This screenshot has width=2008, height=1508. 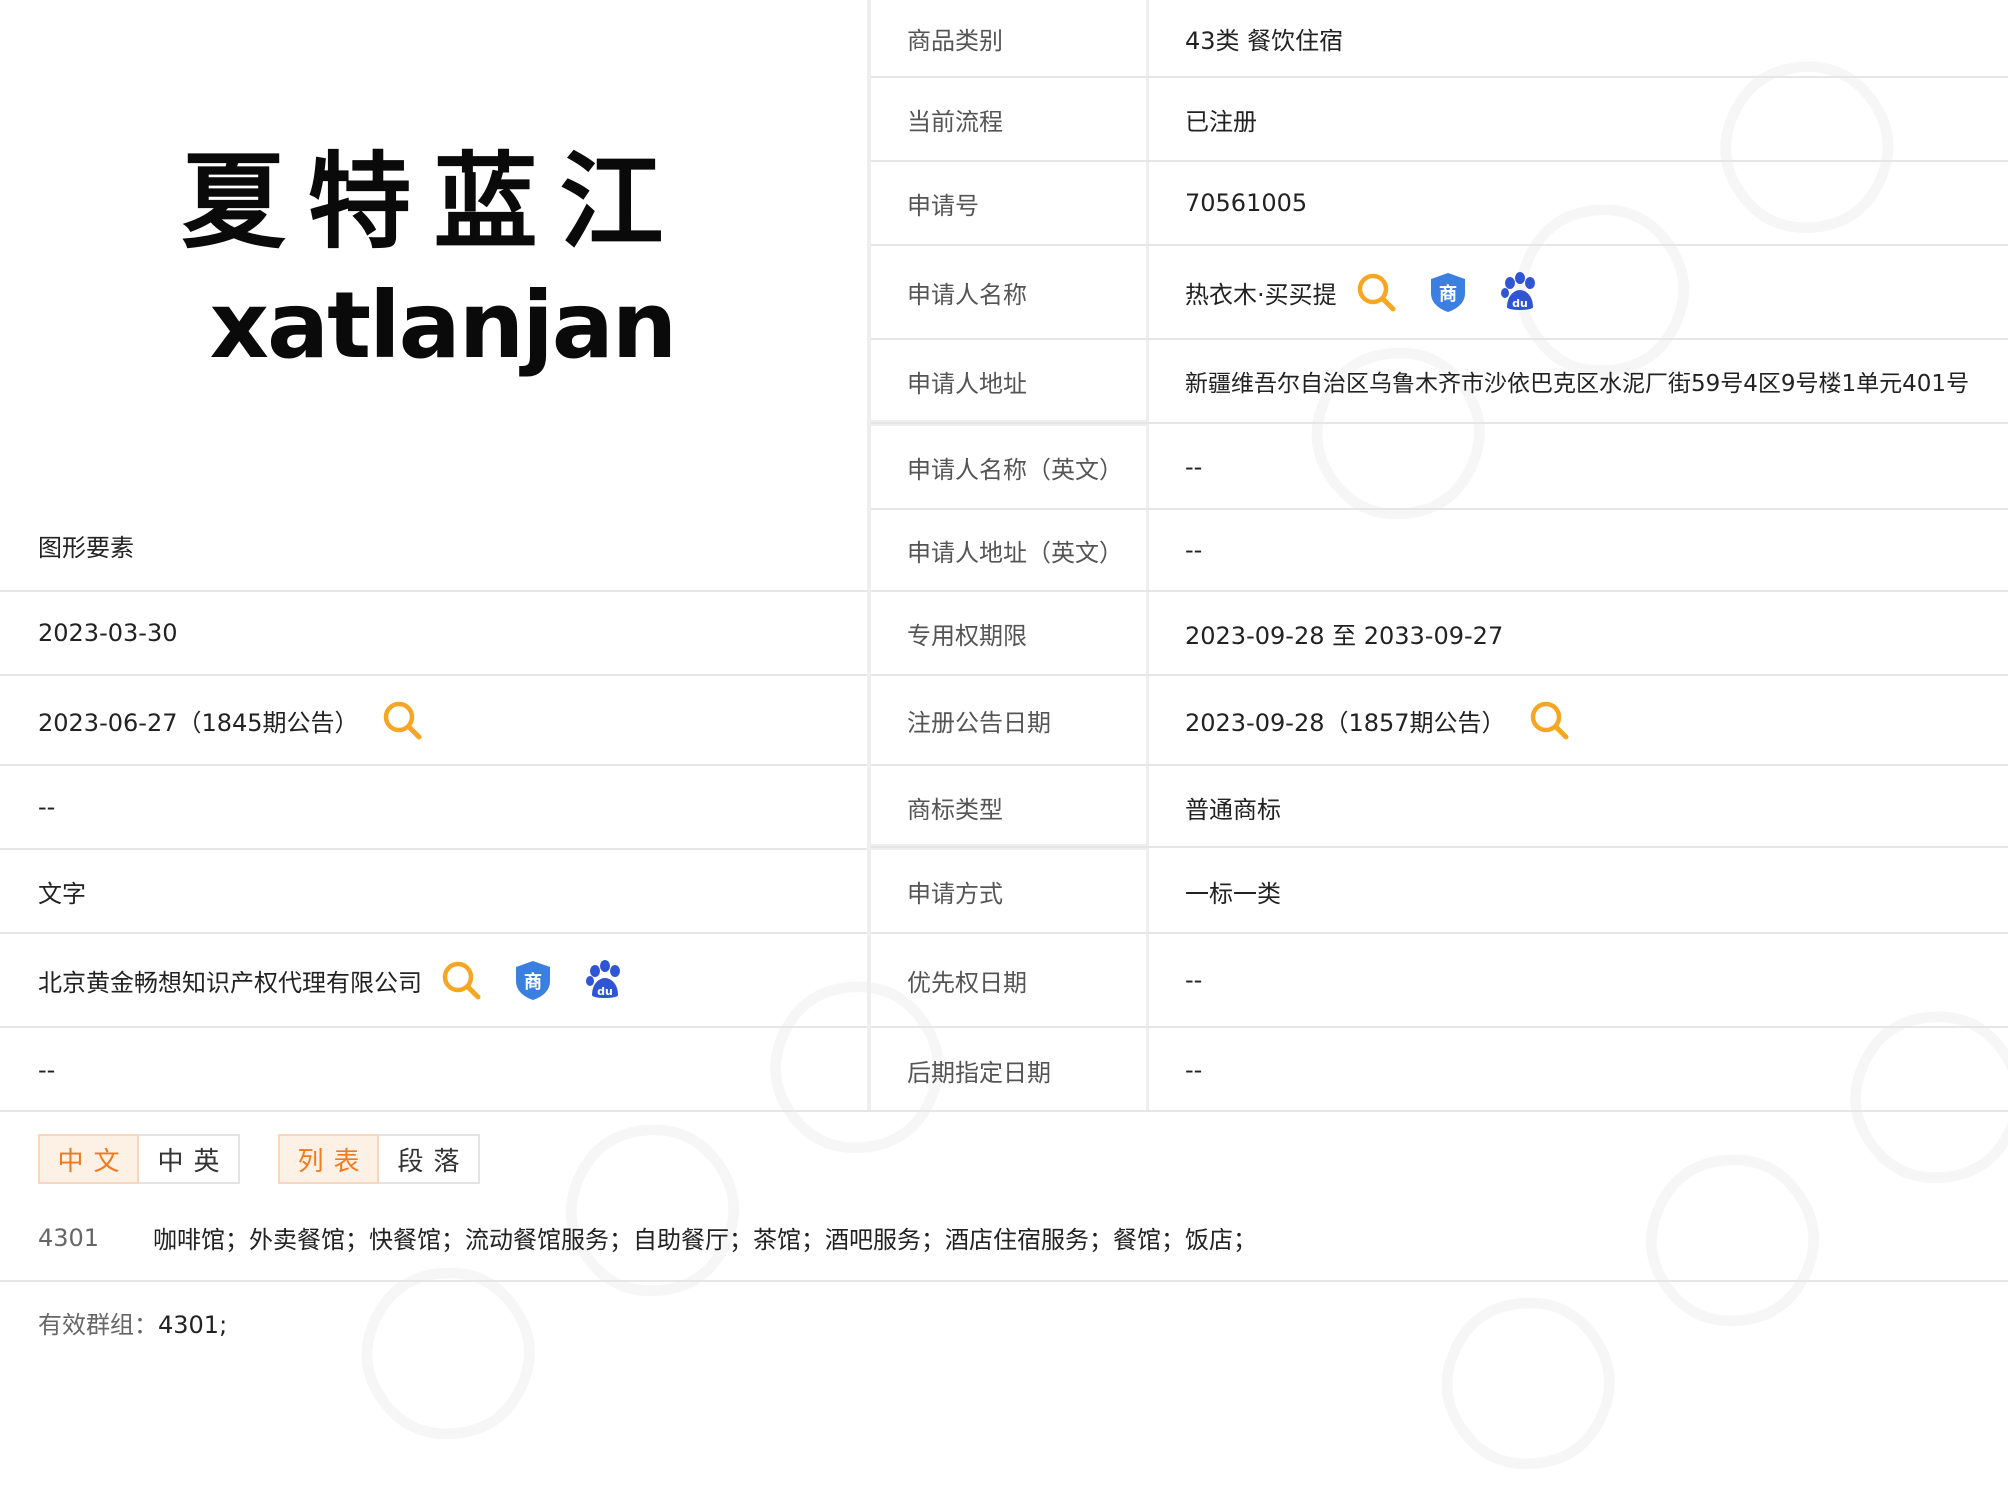 What do you see at coordinates (198, 722) in the screenshot?
I see `prelim-notice: 2023-06-27（1845期公告）` at bounding box center [198, 722].